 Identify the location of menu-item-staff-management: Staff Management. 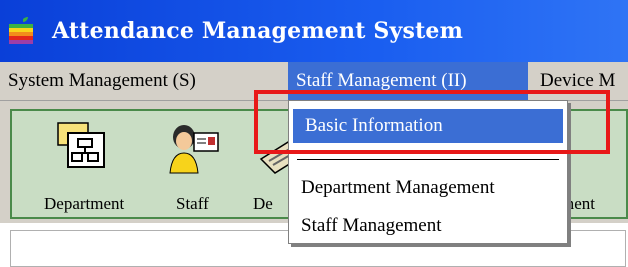
(428, 226).